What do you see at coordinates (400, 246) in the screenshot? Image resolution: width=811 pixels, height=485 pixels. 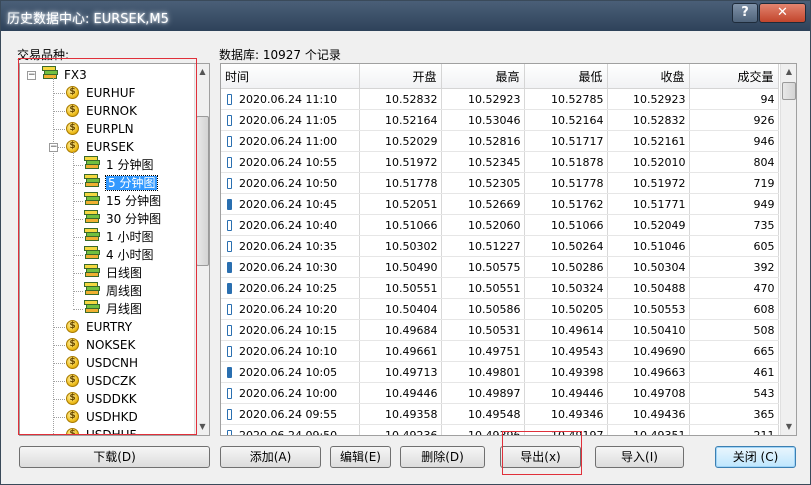 I see `cell-open: 10.50302` at bounding box center [400, 246].